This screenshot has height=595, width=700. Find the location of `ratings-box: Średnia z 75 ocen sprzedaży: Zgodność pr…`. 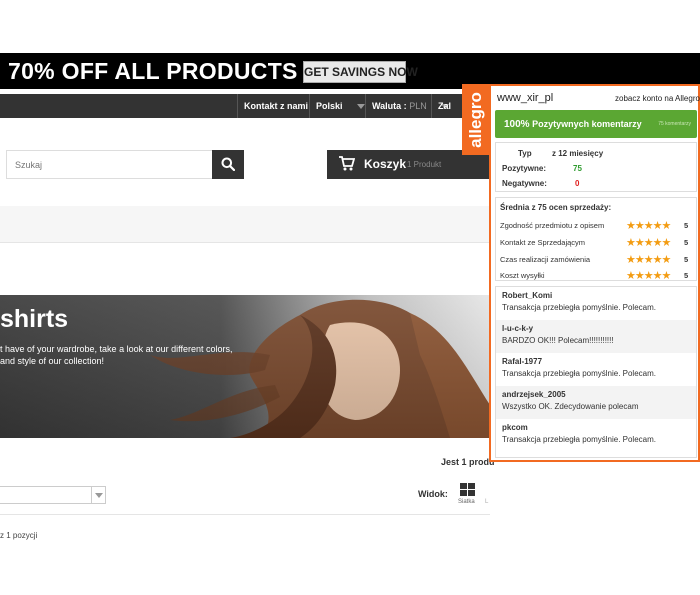

ratings-box: Średnia z 75 ocen sprzedaży: Zgodność pr… is located at coordinates (596, 240).